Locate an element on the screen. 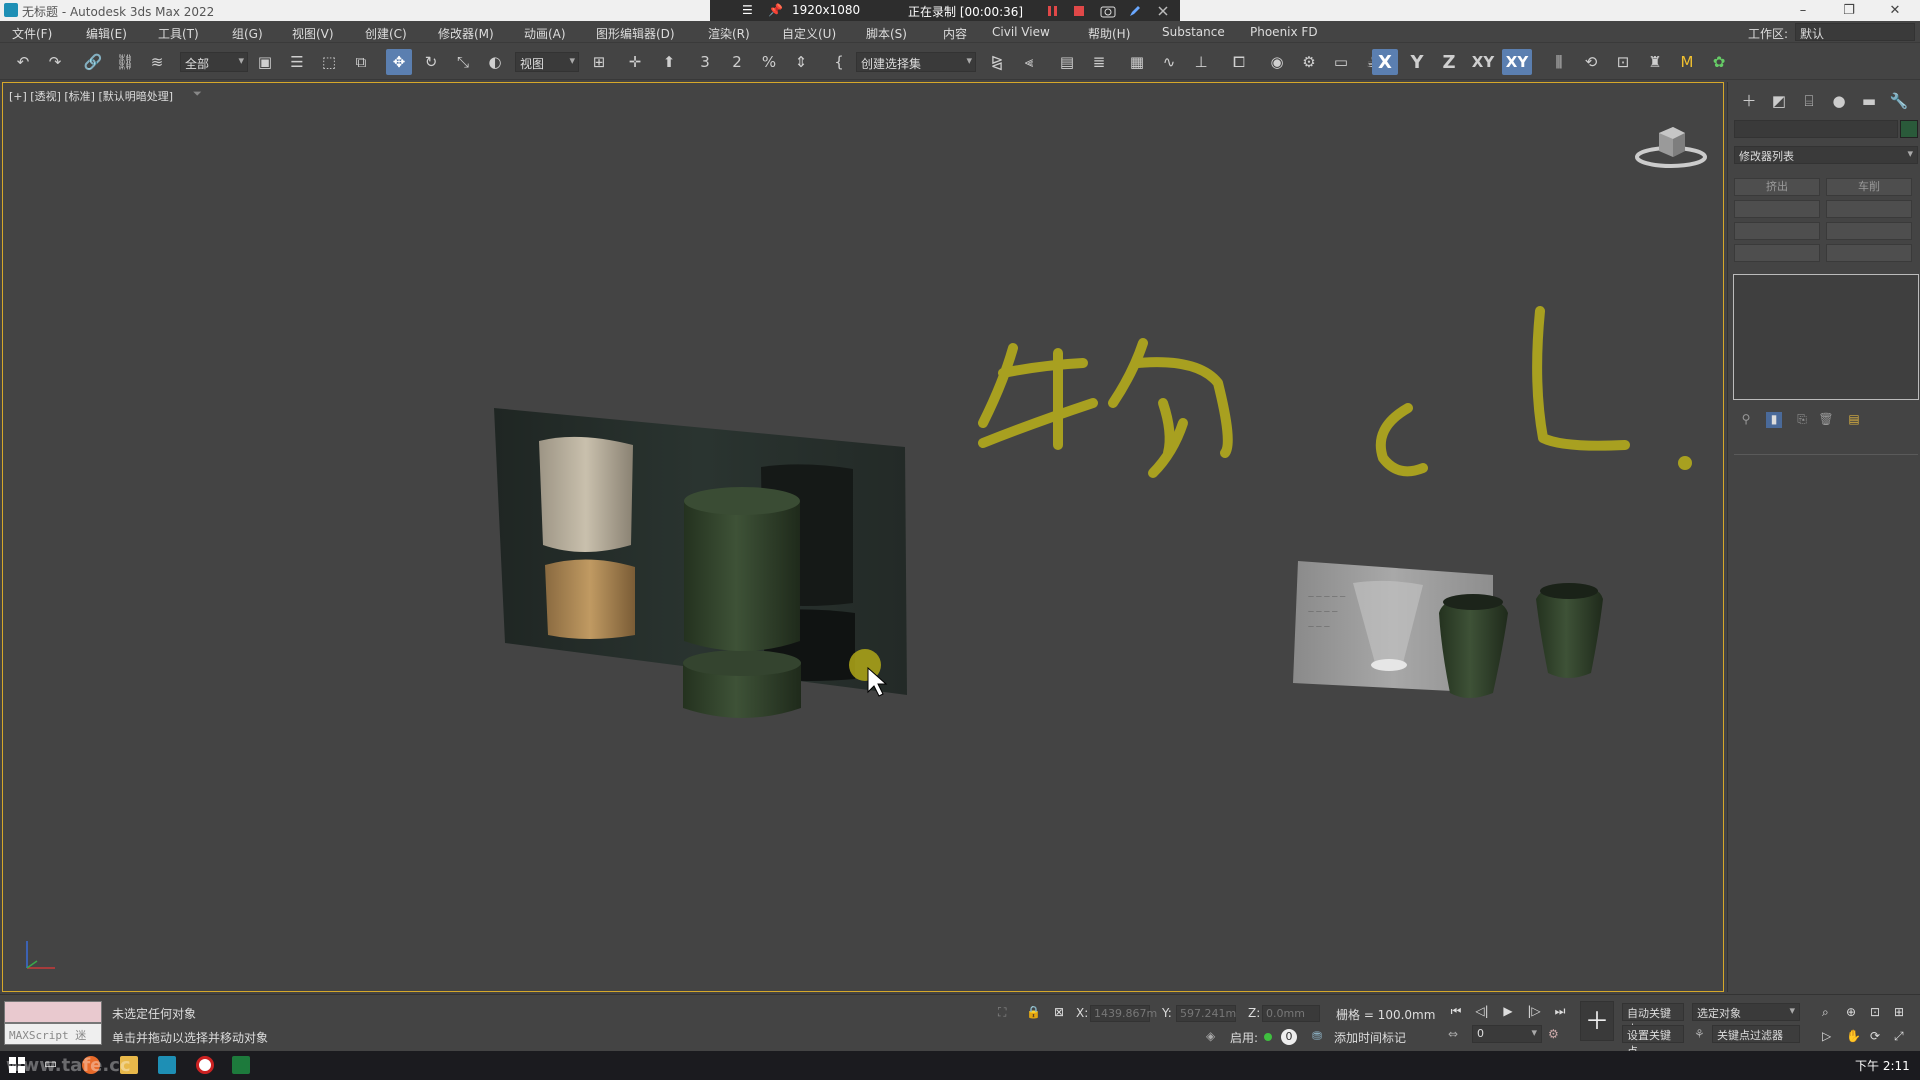  menu-substance: Substance is located at coordinates (1193, 32).